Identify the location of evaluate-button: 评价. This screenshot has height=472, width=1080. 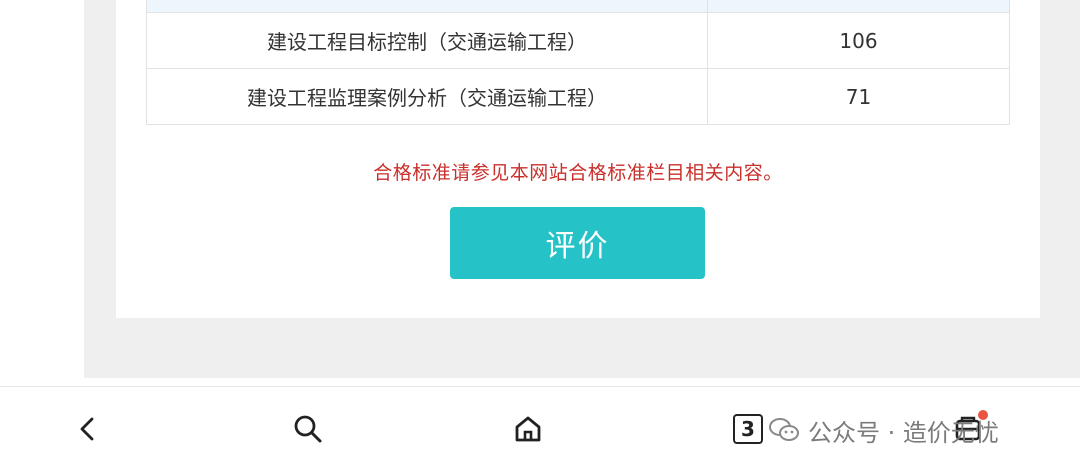
(577, 243).